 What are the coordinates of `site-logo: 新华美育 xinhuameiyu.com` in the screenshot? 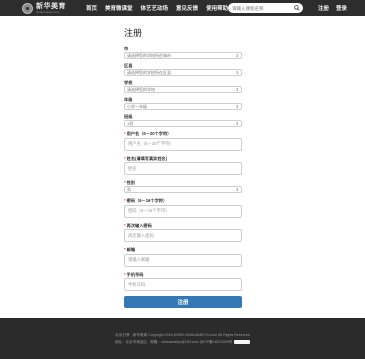 It's located at (44, 8).